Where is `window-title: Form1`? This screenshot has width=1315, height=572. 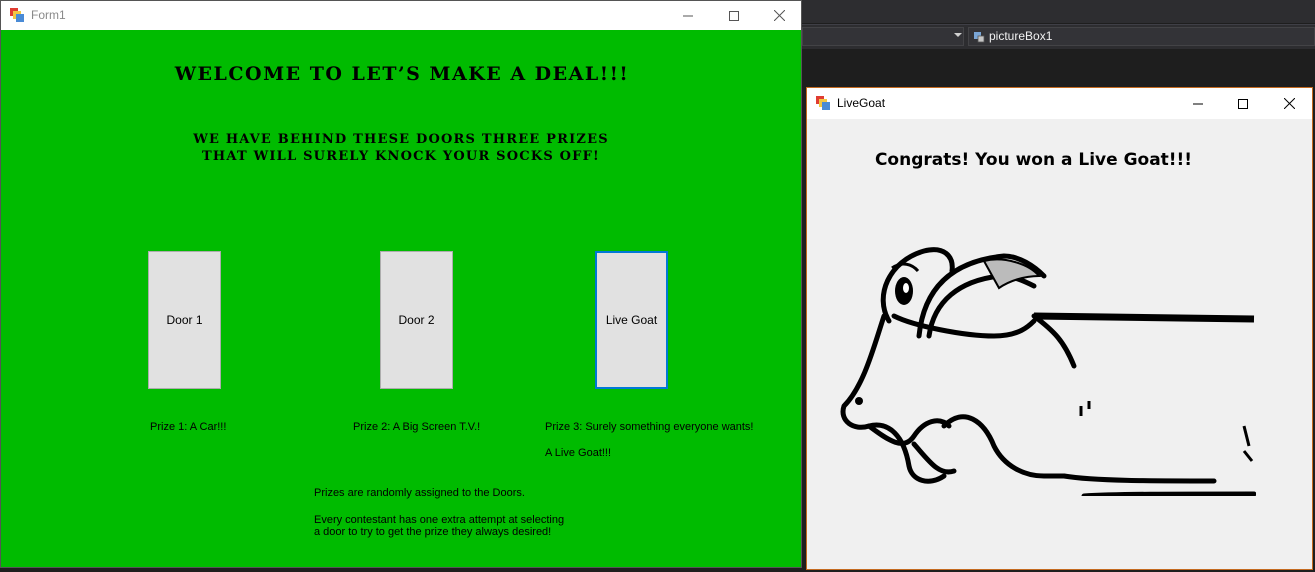
window-title: Form1 is located at coordinates (48, 15).